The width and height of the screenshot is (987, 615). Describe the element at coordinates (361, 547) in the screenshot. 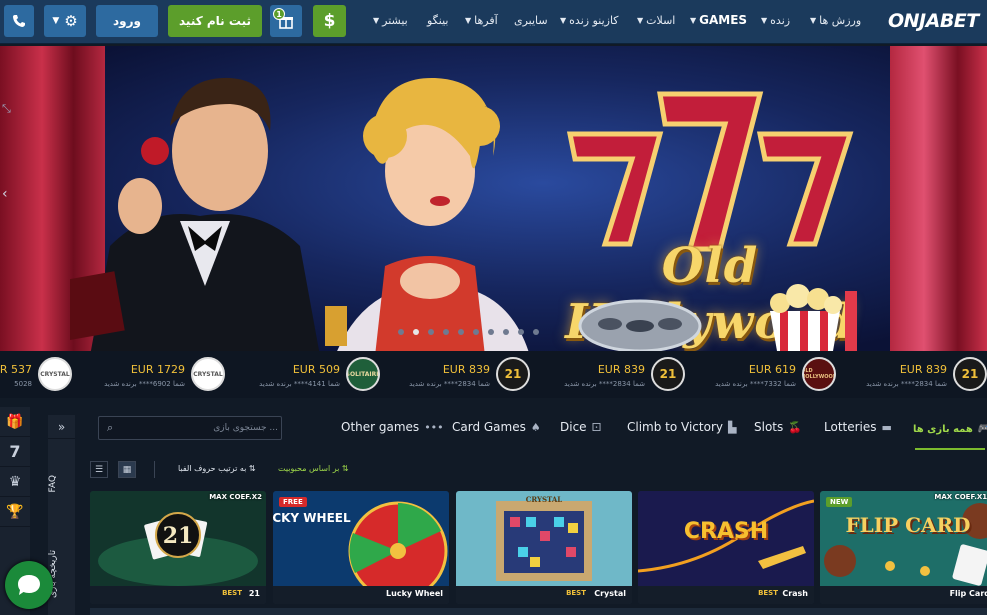

I see `game-tile-lucky-wheel: LUCKY WHEEL FREE Lucky Wheel` at that location.